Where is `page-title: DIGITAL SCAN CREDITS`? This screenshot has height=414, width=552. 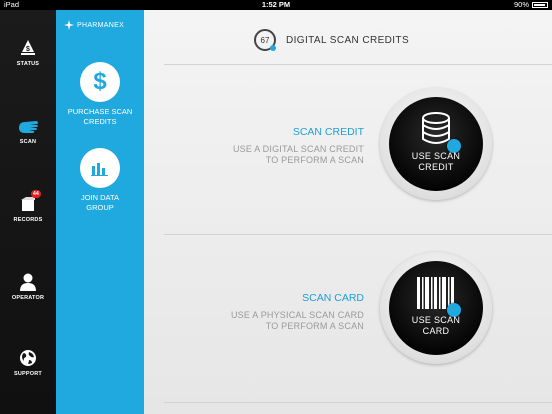
page-title: DIGITAL SCAN CREDITS is located at coordinates (348, 40).